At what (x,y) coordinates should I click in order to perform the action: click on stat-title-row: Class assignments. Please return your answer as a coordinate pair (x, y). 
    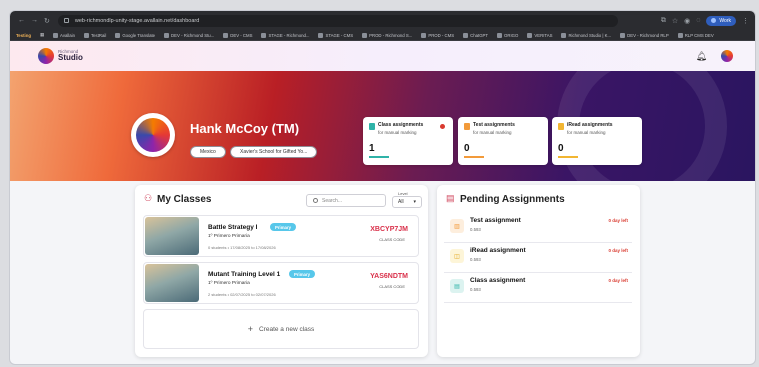
    Looking at the image, I should click on (408, 126).